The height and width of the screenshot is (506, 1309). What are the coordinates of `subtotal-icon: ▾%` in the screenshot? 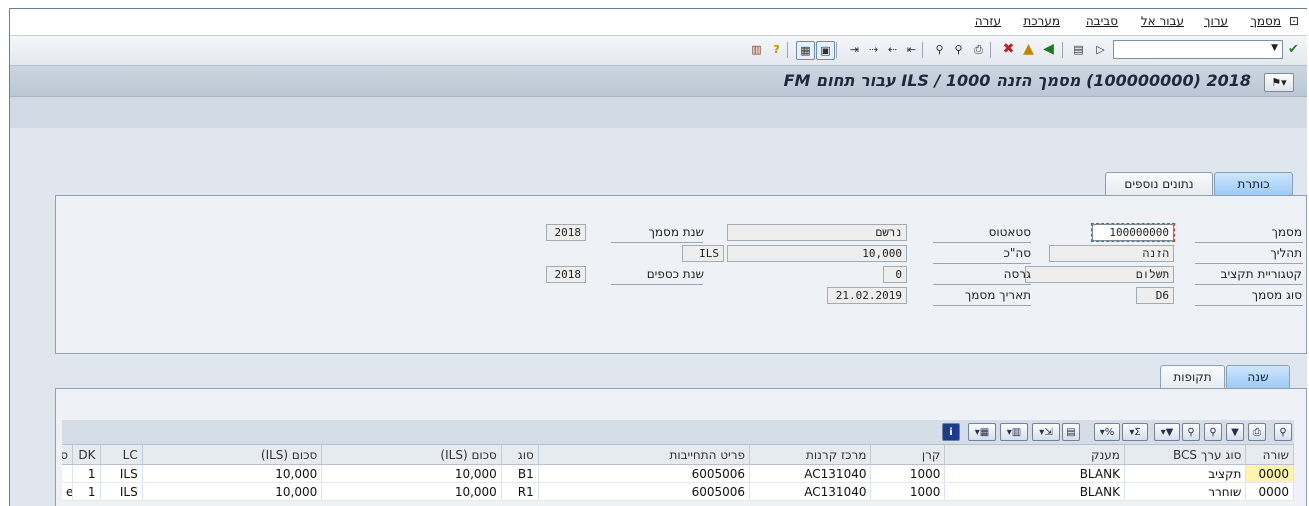 It's located at (1107, 432).